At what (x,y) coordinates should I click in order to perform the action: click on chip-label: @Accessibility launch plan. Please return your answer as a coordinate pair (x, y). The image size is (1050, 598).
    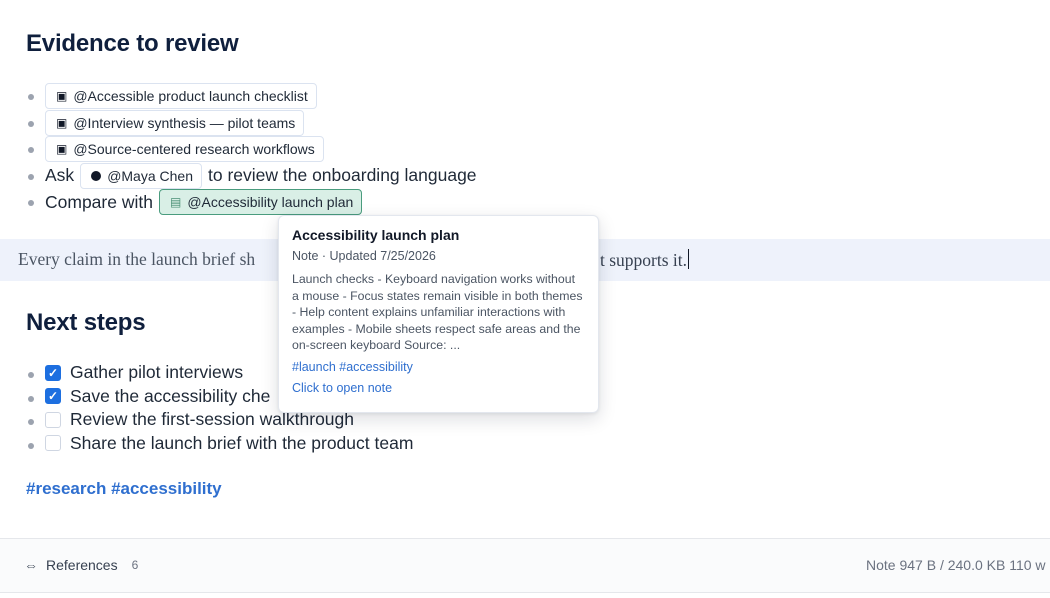
    Looking at the image, I should click on (270, 202).